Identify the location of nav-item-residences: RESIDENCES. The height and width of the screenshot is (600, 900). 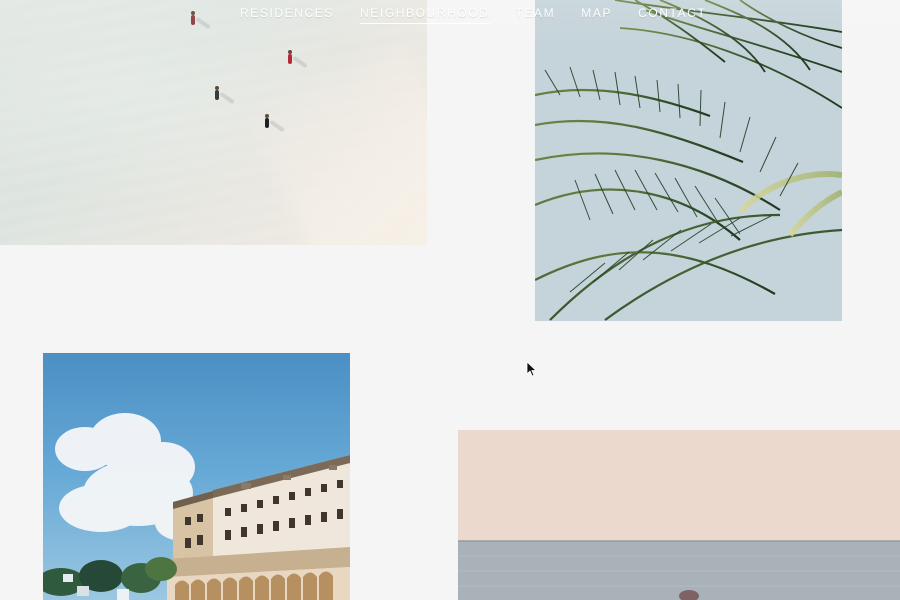
(287, 15).